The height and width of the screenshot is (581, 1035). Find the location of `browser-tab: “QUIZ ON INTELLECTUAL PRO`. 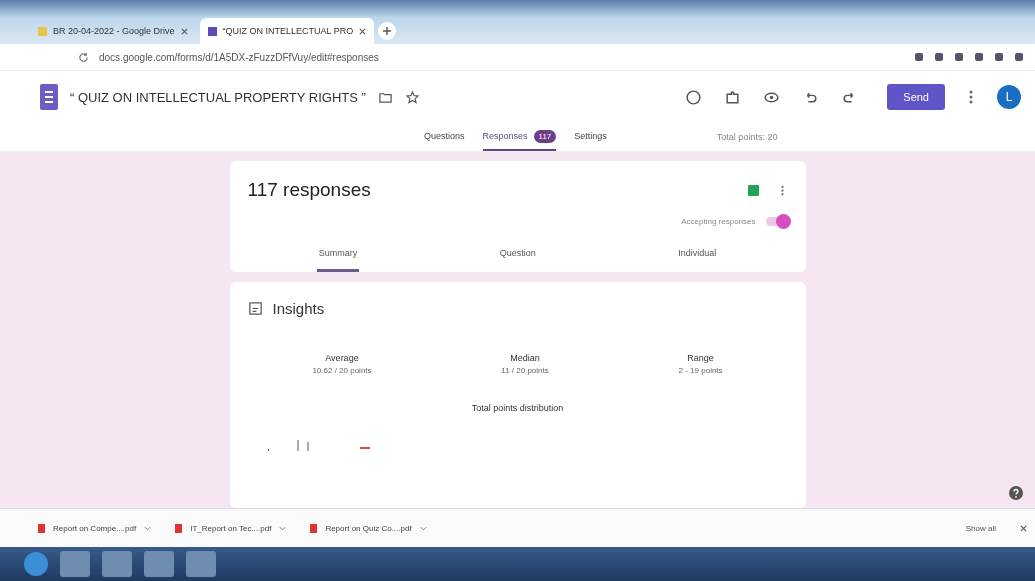

browser-tab: “QUIZ ON INTELLECTUAL PRO is located at coordinates (287, 31).